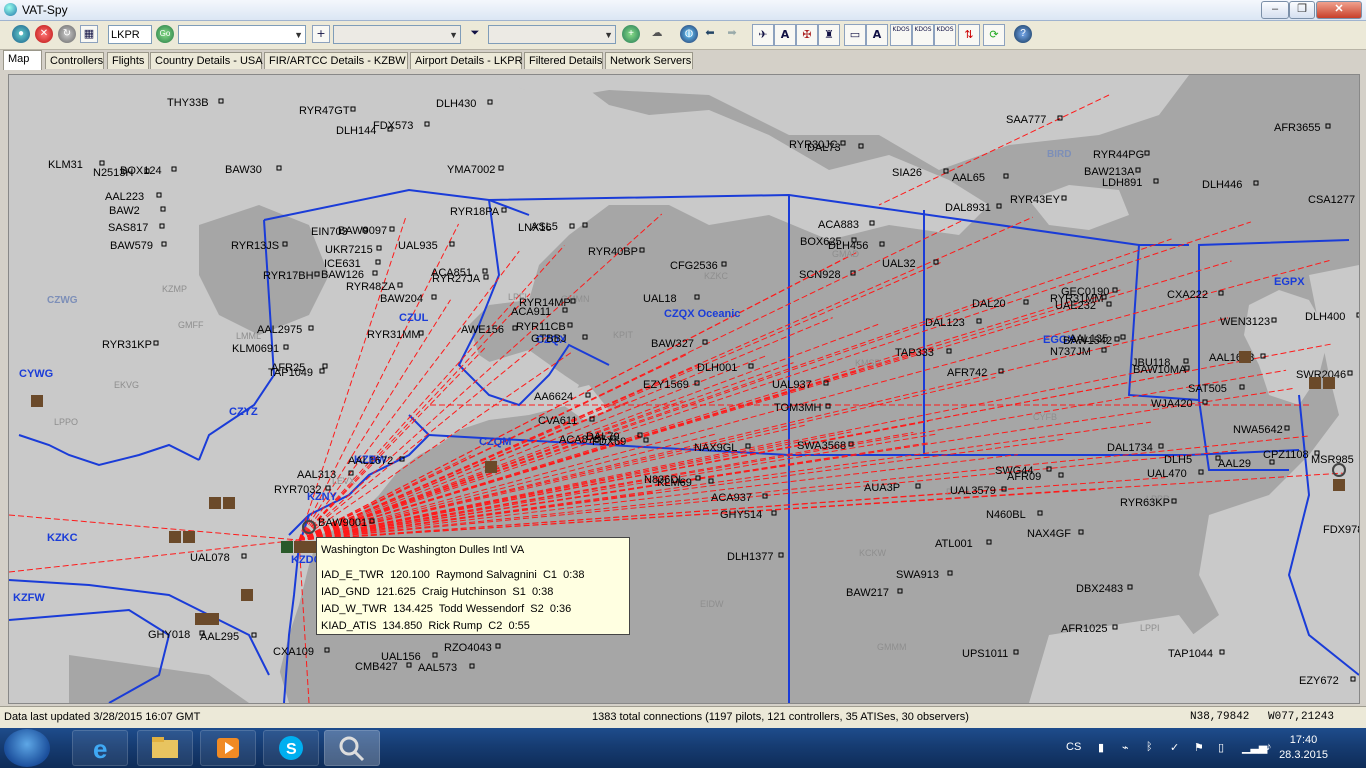  What do you see at coordinates (336, 60) in the screenshot?
I see `tab-fir-details: FIR/ARTCC Details - KZBW` at bounding box center [336, 60].